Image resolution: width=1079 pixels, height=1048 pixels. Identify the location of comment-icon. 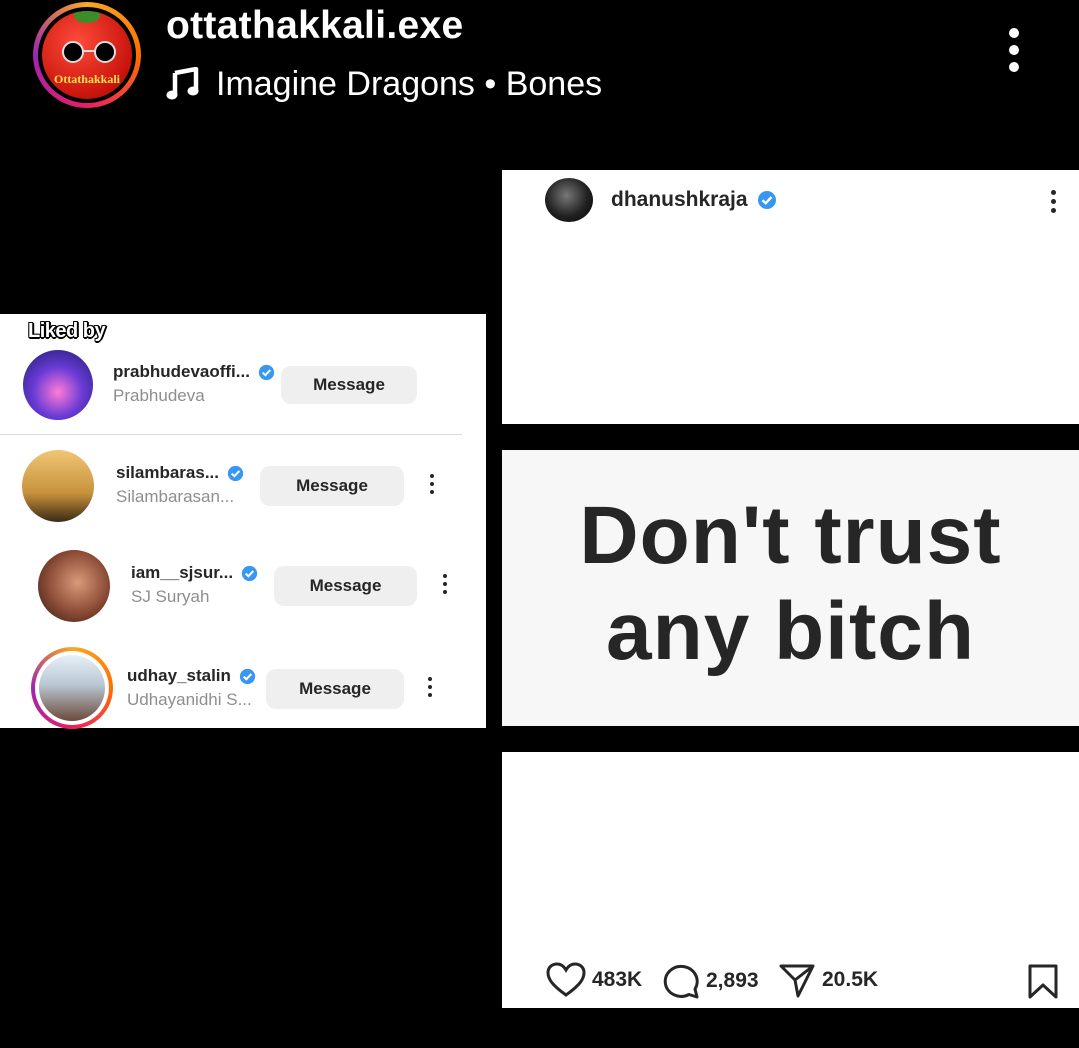
(681, 981).